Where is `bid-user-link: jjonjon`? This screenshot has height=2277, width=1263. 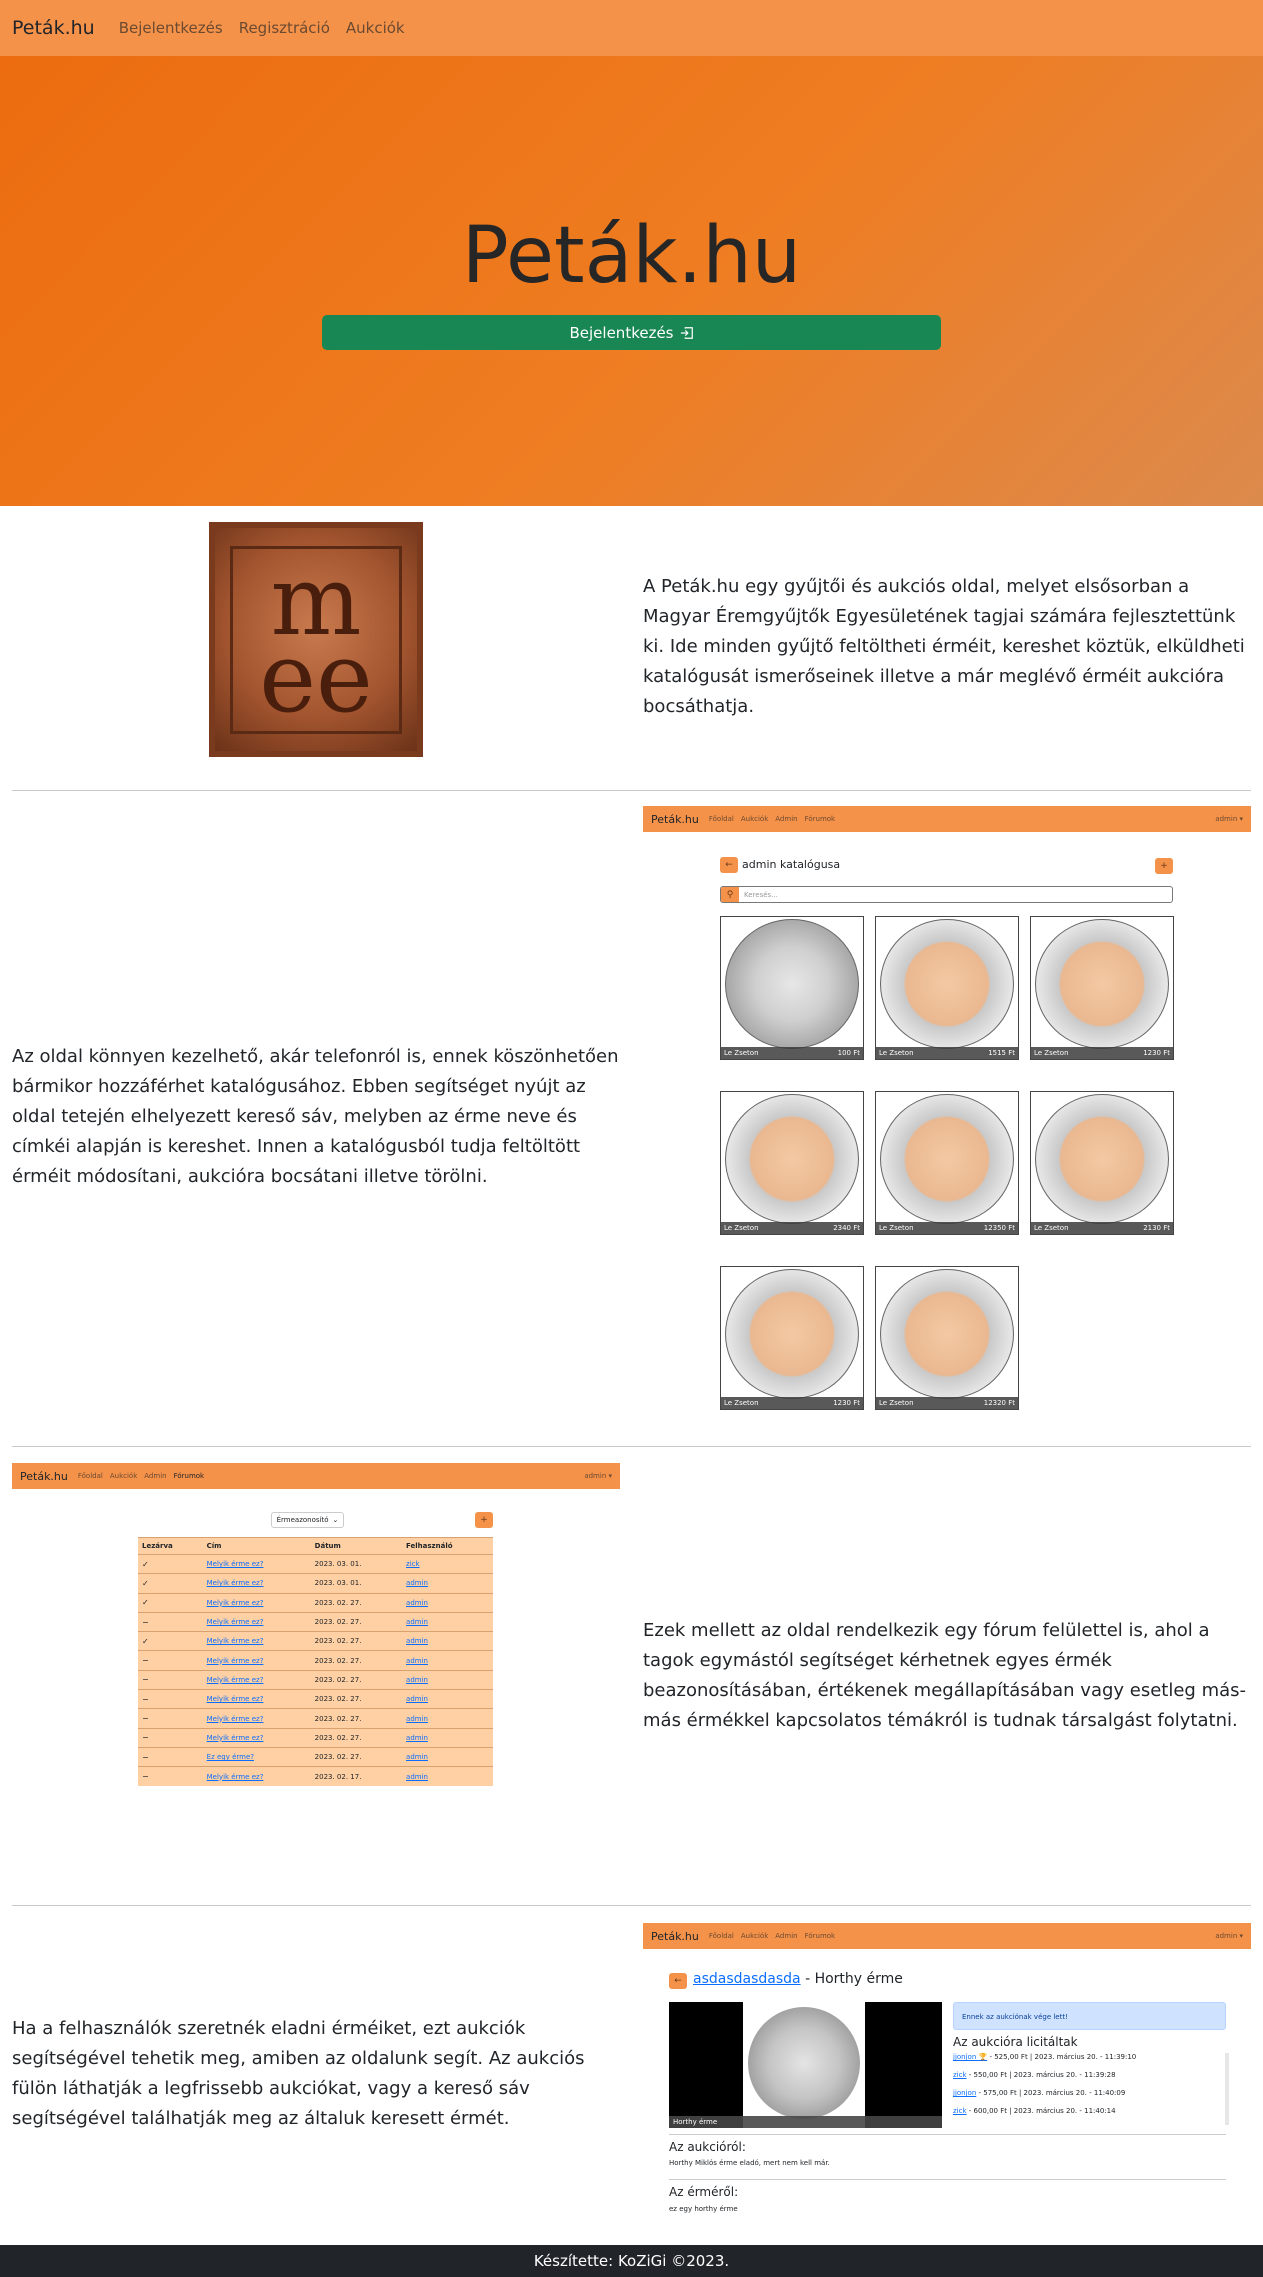
bid-user-link: jjonjon is located at coordinates (964, 2093).